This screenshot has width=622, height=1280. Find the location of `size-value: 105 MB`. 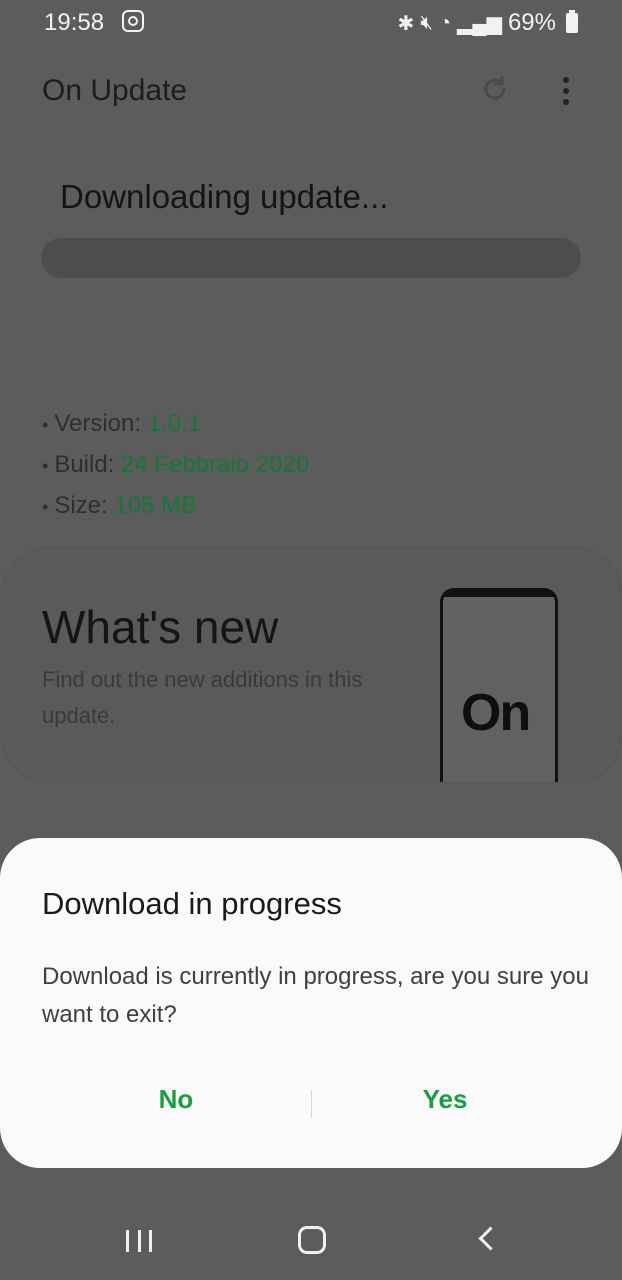

size-value: 105 MB is located at coordinates (156, 505).